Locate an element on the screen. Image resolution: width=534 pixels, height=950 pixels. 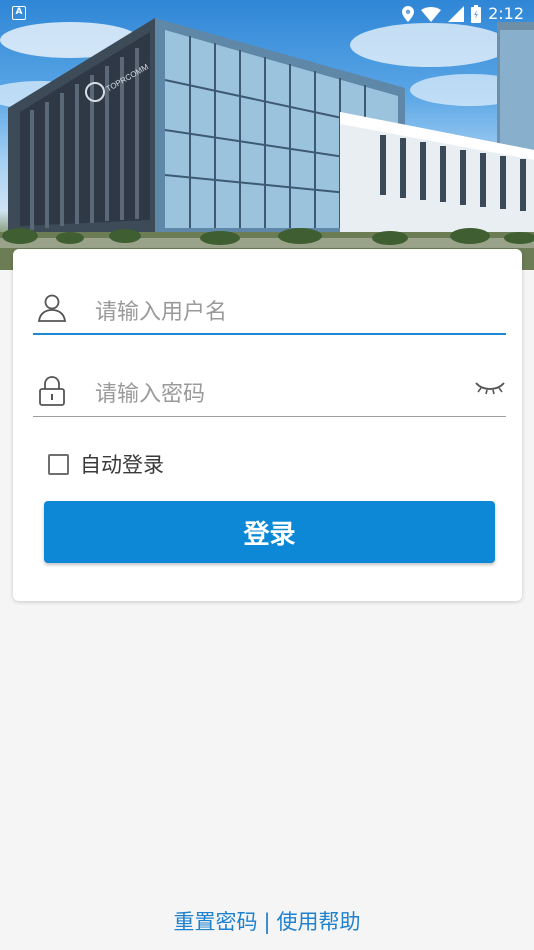
username-input is located at coordinates (280, 312).